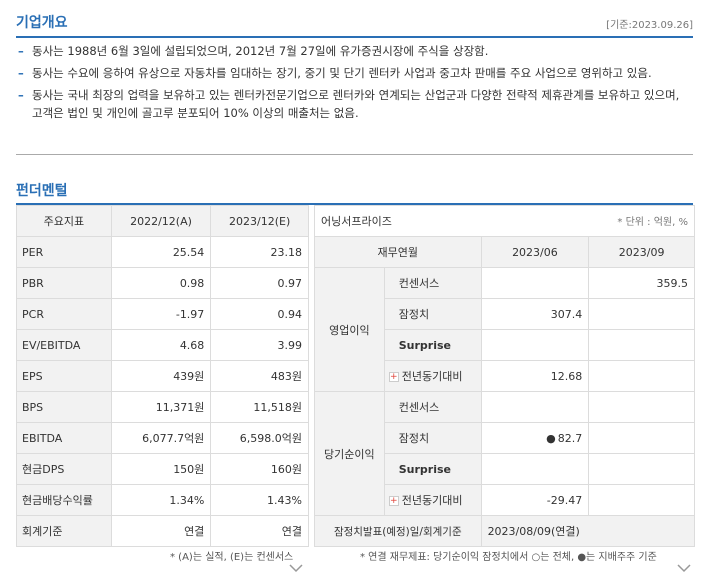  I want to click on table-row: EV/EBITDA 4.68 3.99, so click(162, 345).